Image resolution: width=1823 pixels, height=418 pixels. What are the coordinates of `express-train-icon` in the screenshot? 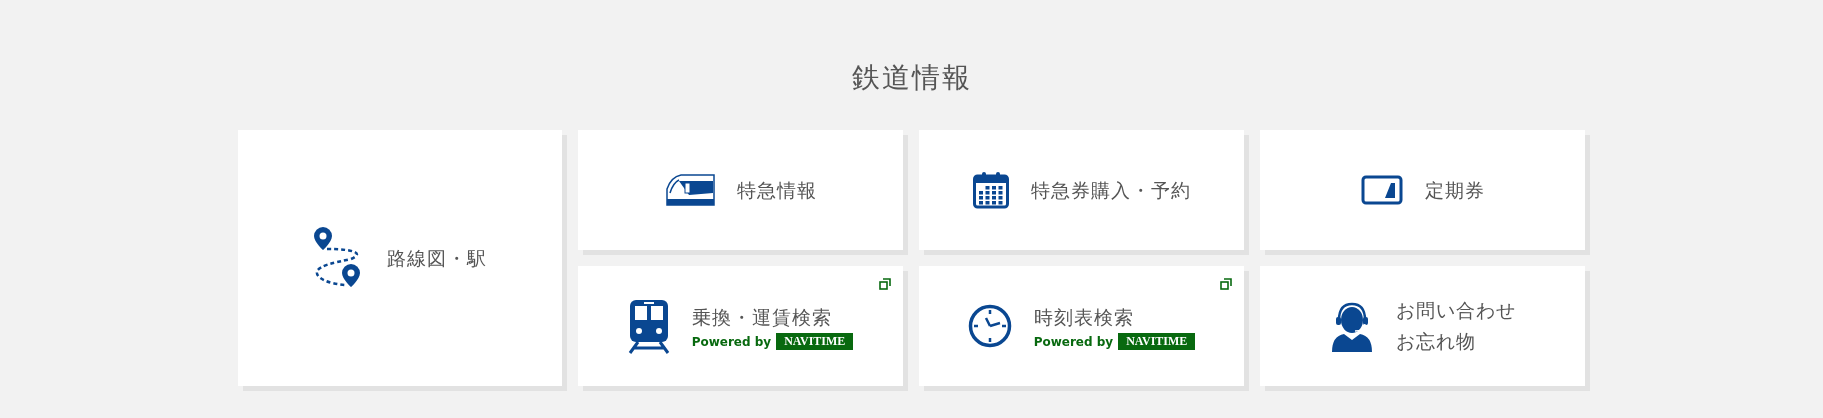 It's located at (689, 190).